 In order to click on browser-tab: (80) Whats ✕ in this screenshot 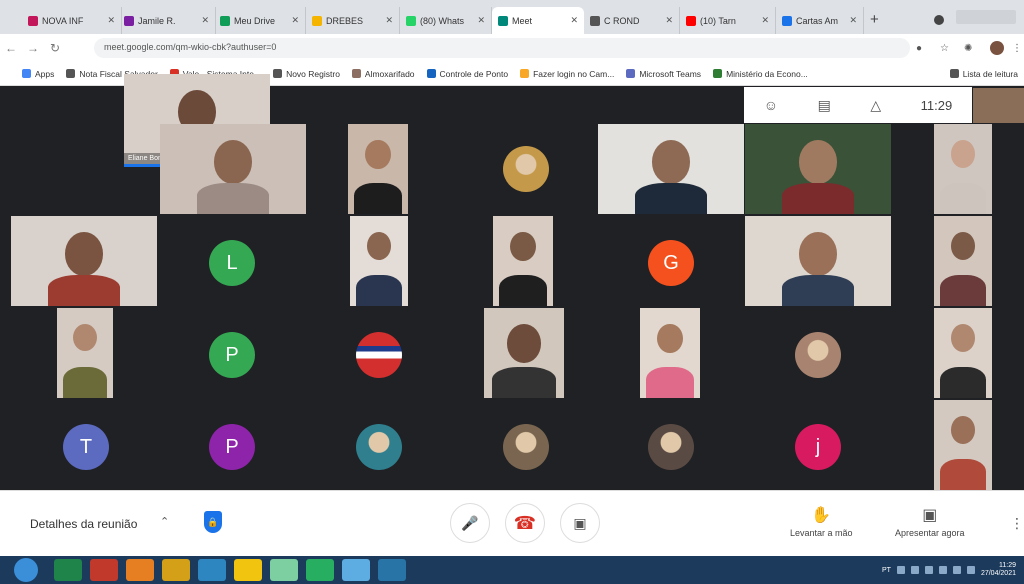, I will do `click(446, 20)`.